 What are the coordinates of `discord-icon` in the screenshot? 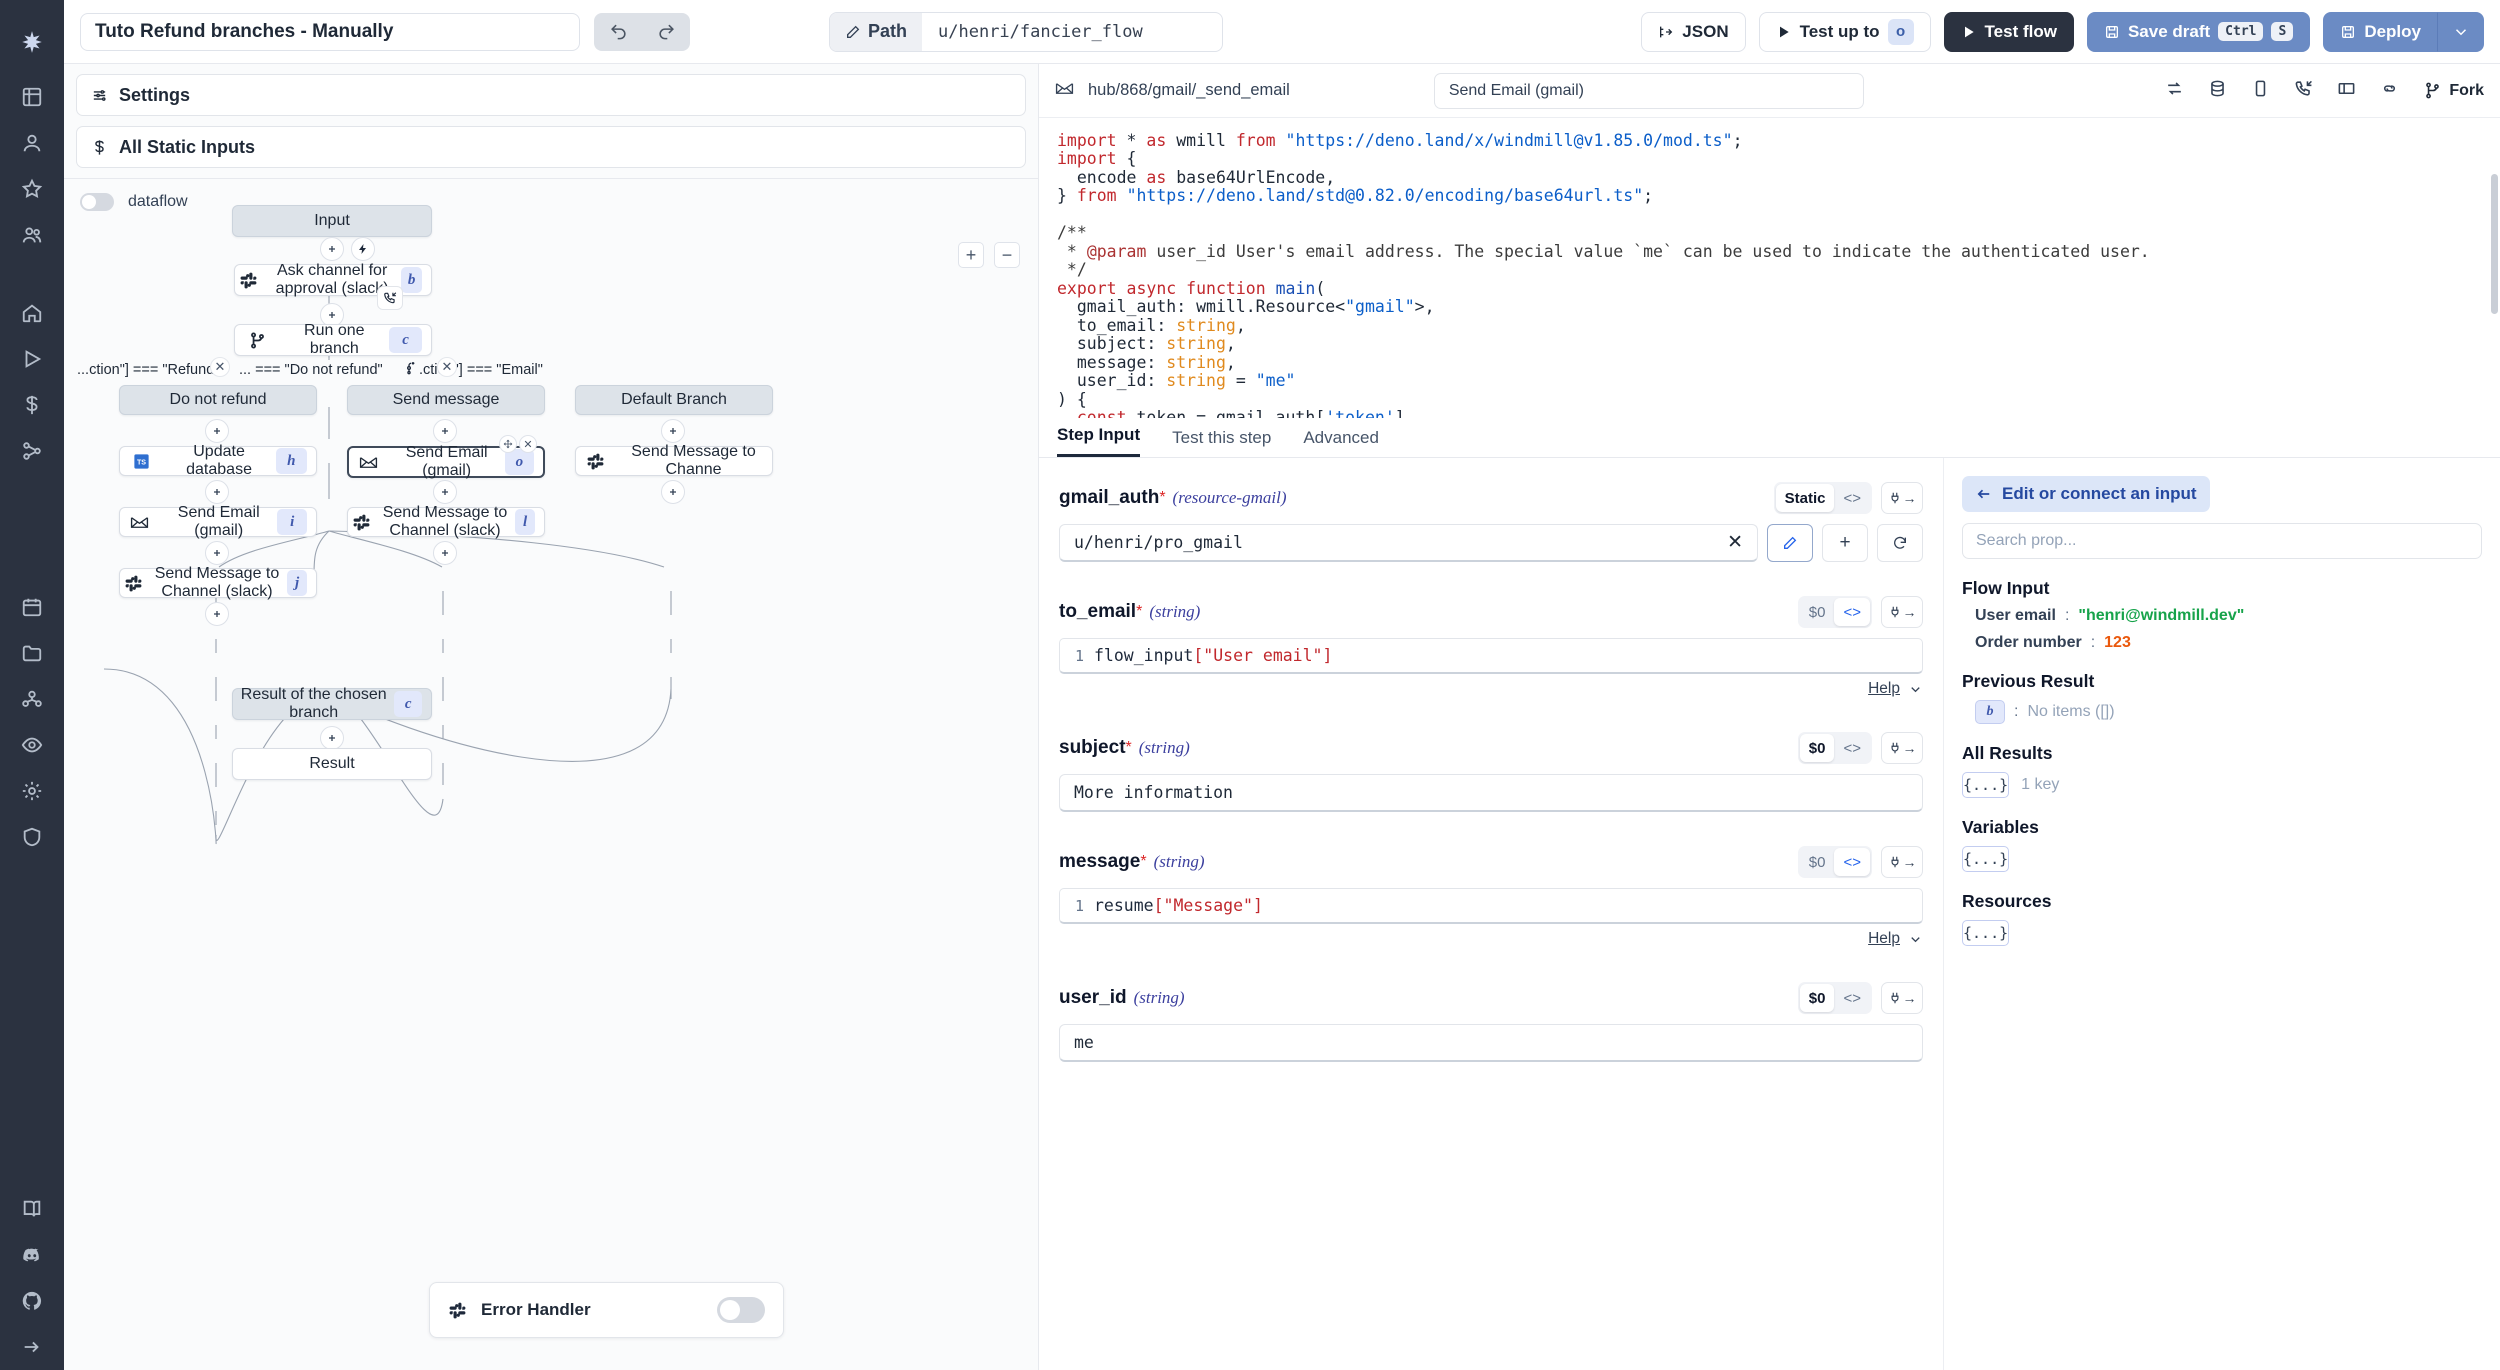 It's located at (32, 1255).